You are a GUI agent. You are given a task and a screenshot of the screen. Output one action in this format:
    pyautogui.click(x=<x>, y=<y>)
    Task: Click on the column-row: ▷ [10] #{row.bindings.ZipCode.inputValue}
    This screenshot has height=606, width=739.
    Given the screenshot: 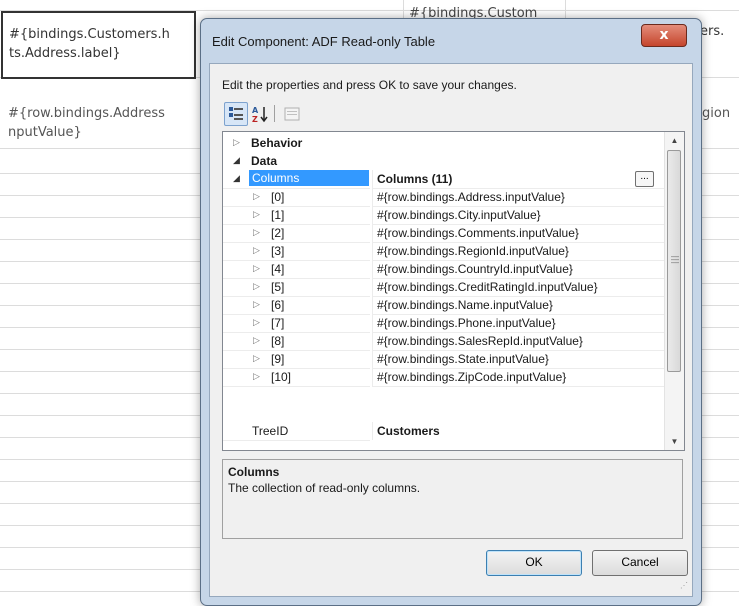 What is the action you would take?
    pyautogui.click(x=443, y=377)
    